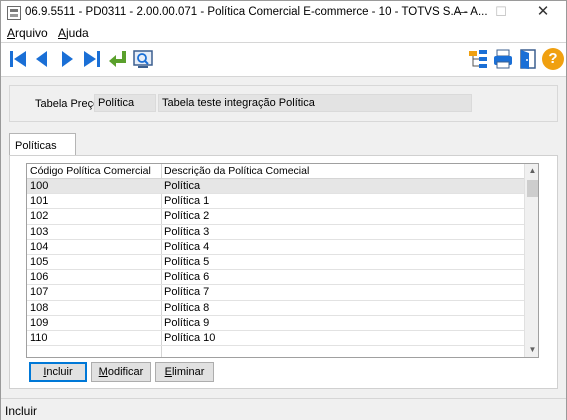  What do you see at coordinates (39, 216) in the screenshot?
I see `cell-codigo: 102` at bounding box center [39, 216].